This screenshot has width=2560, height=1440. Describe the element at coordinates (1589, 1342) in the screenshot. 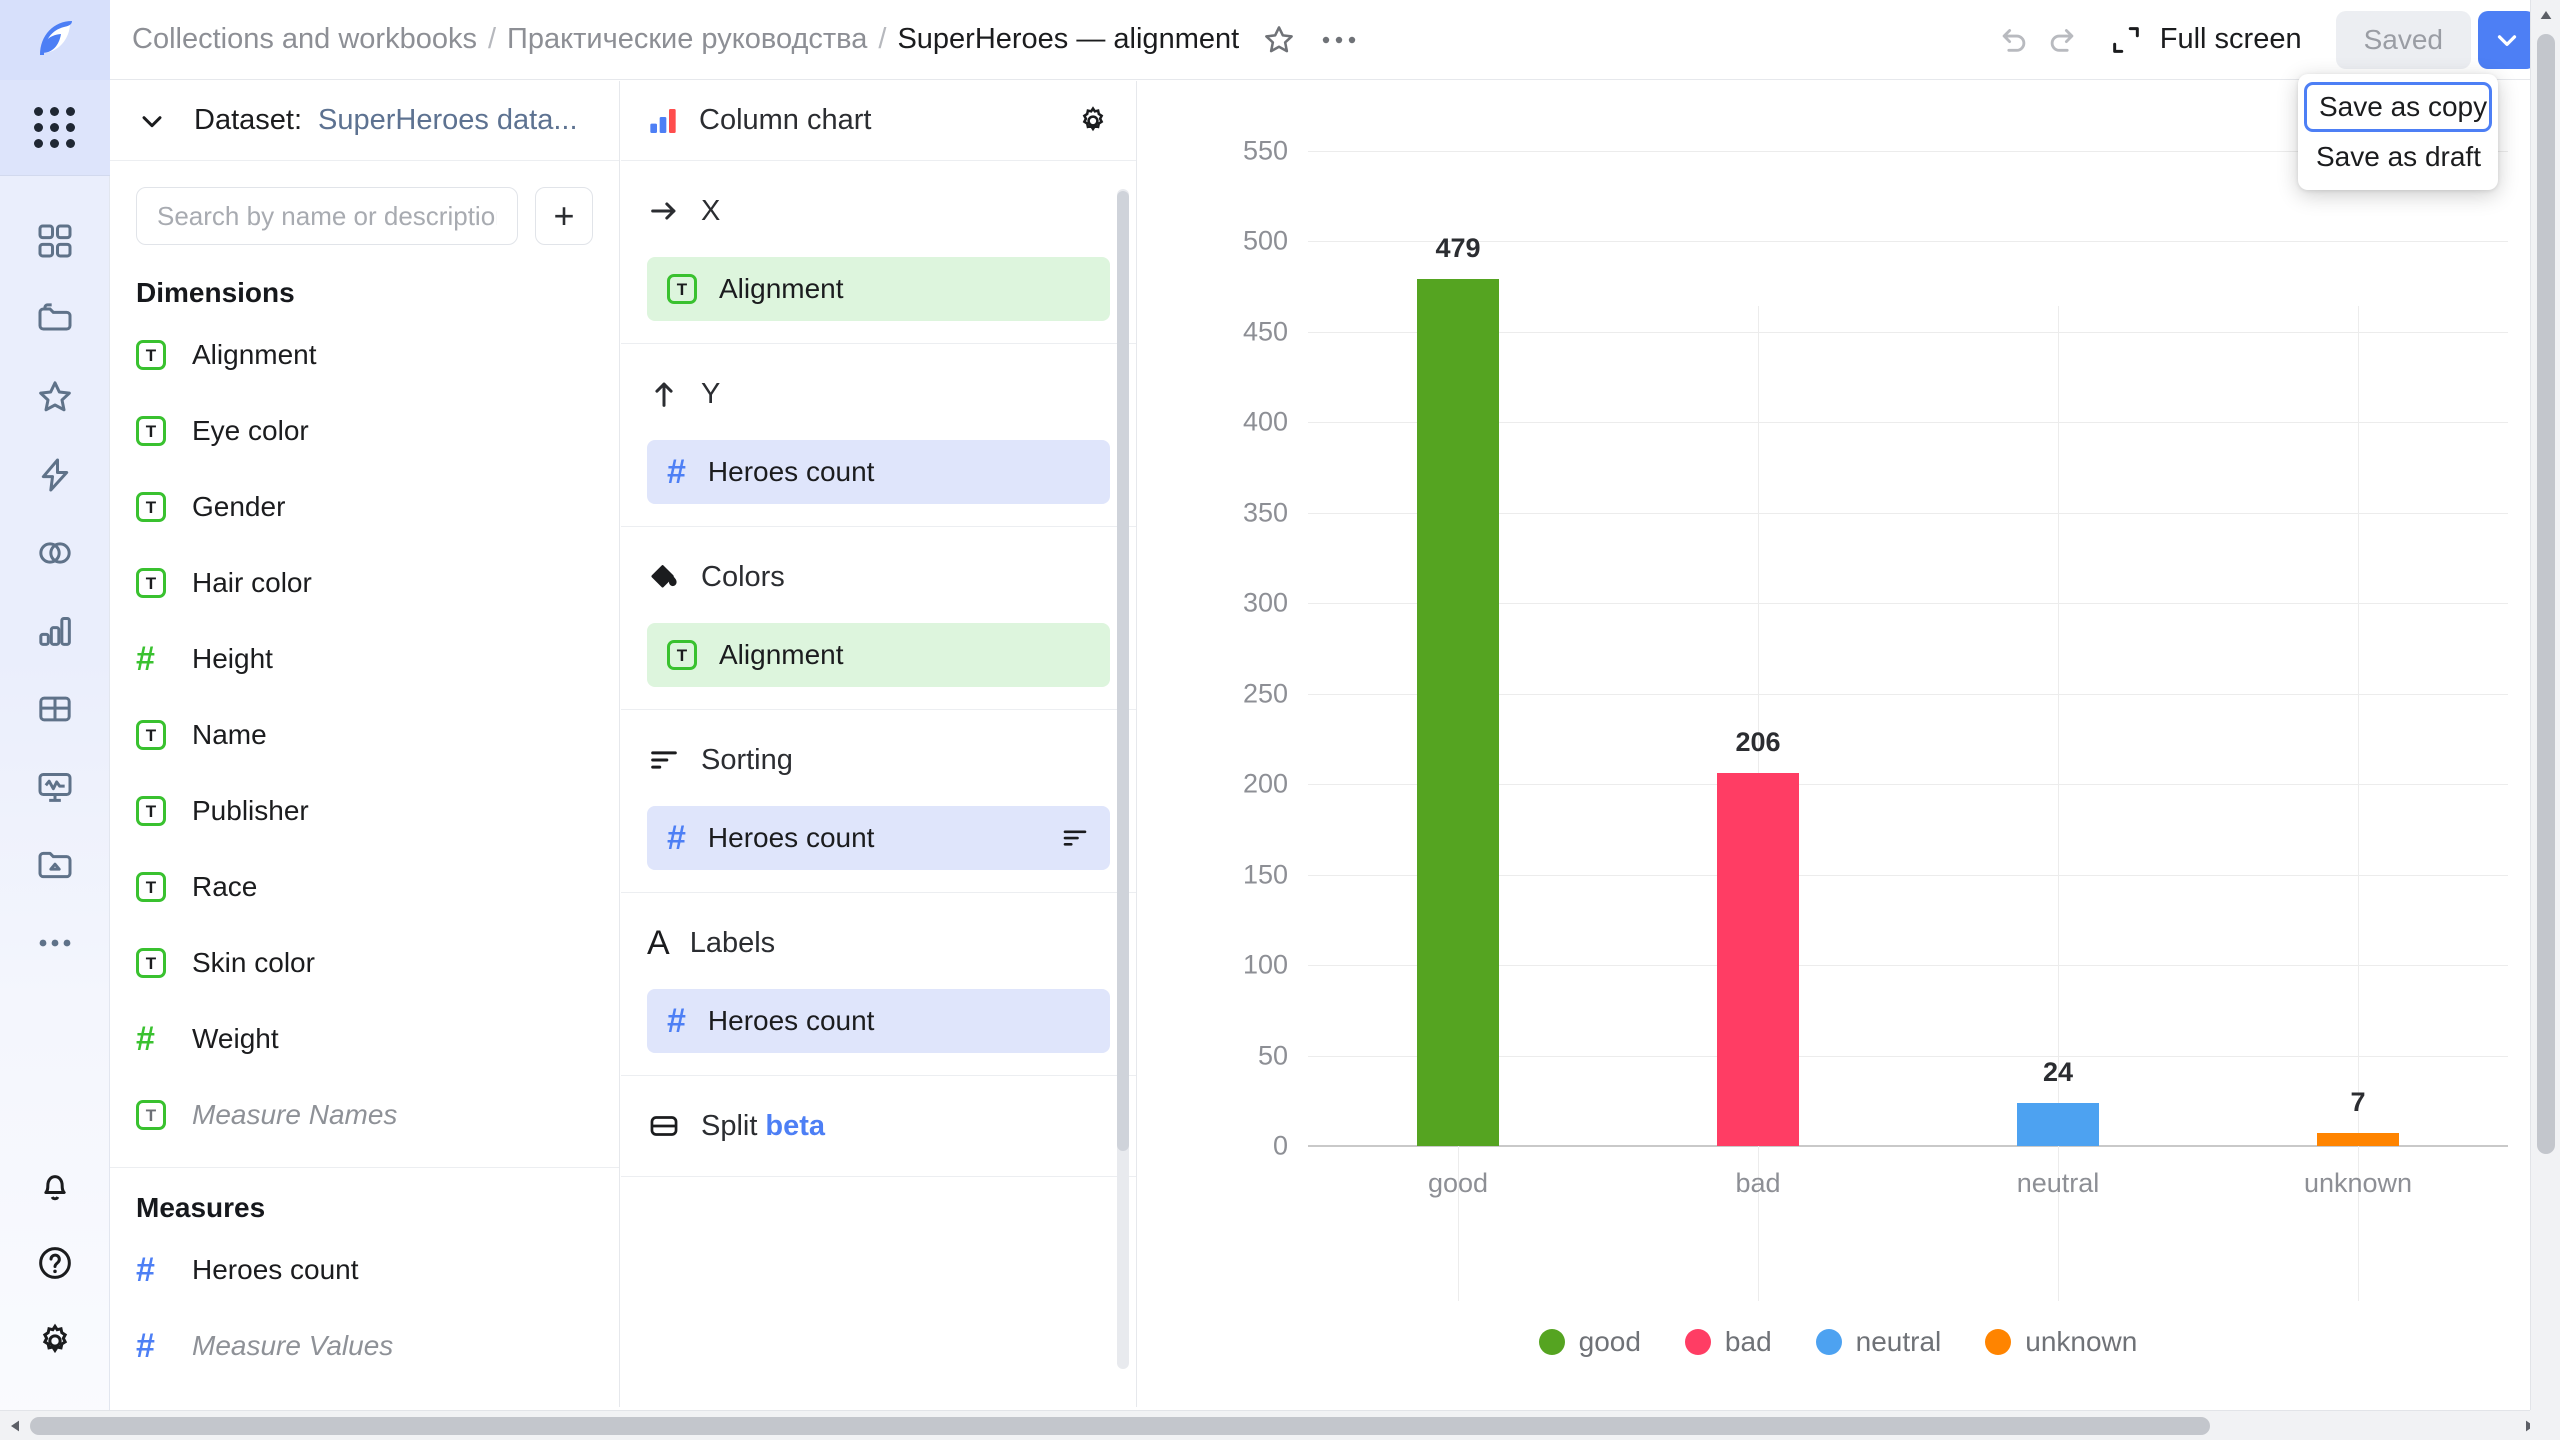

I see `legend-item: good` at that location.